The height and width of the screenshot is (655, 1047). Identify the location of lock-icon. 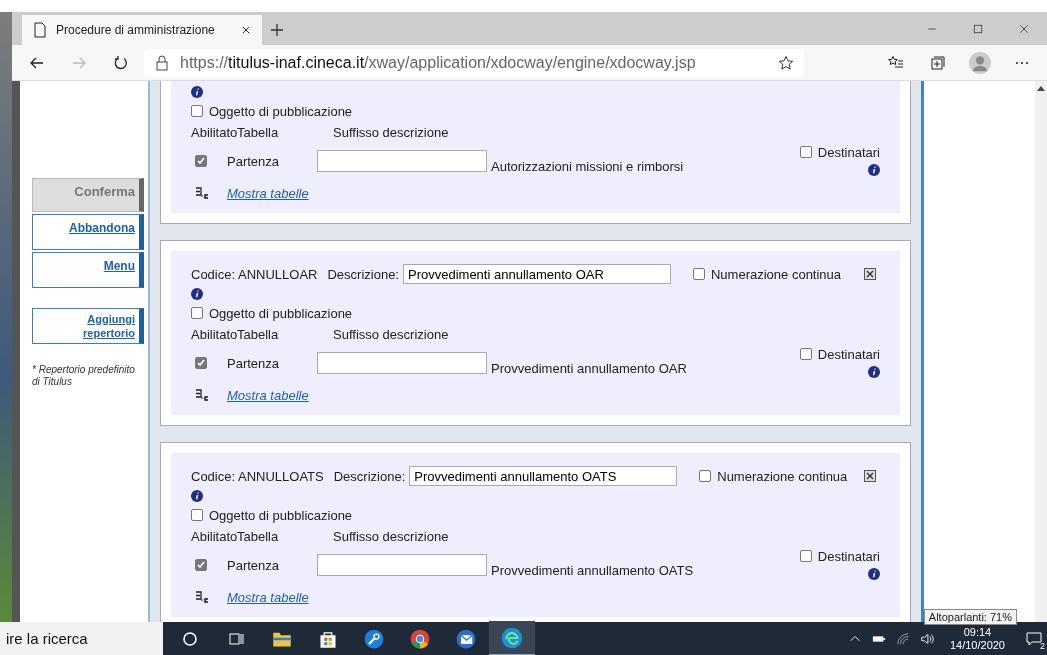
(162, 62).